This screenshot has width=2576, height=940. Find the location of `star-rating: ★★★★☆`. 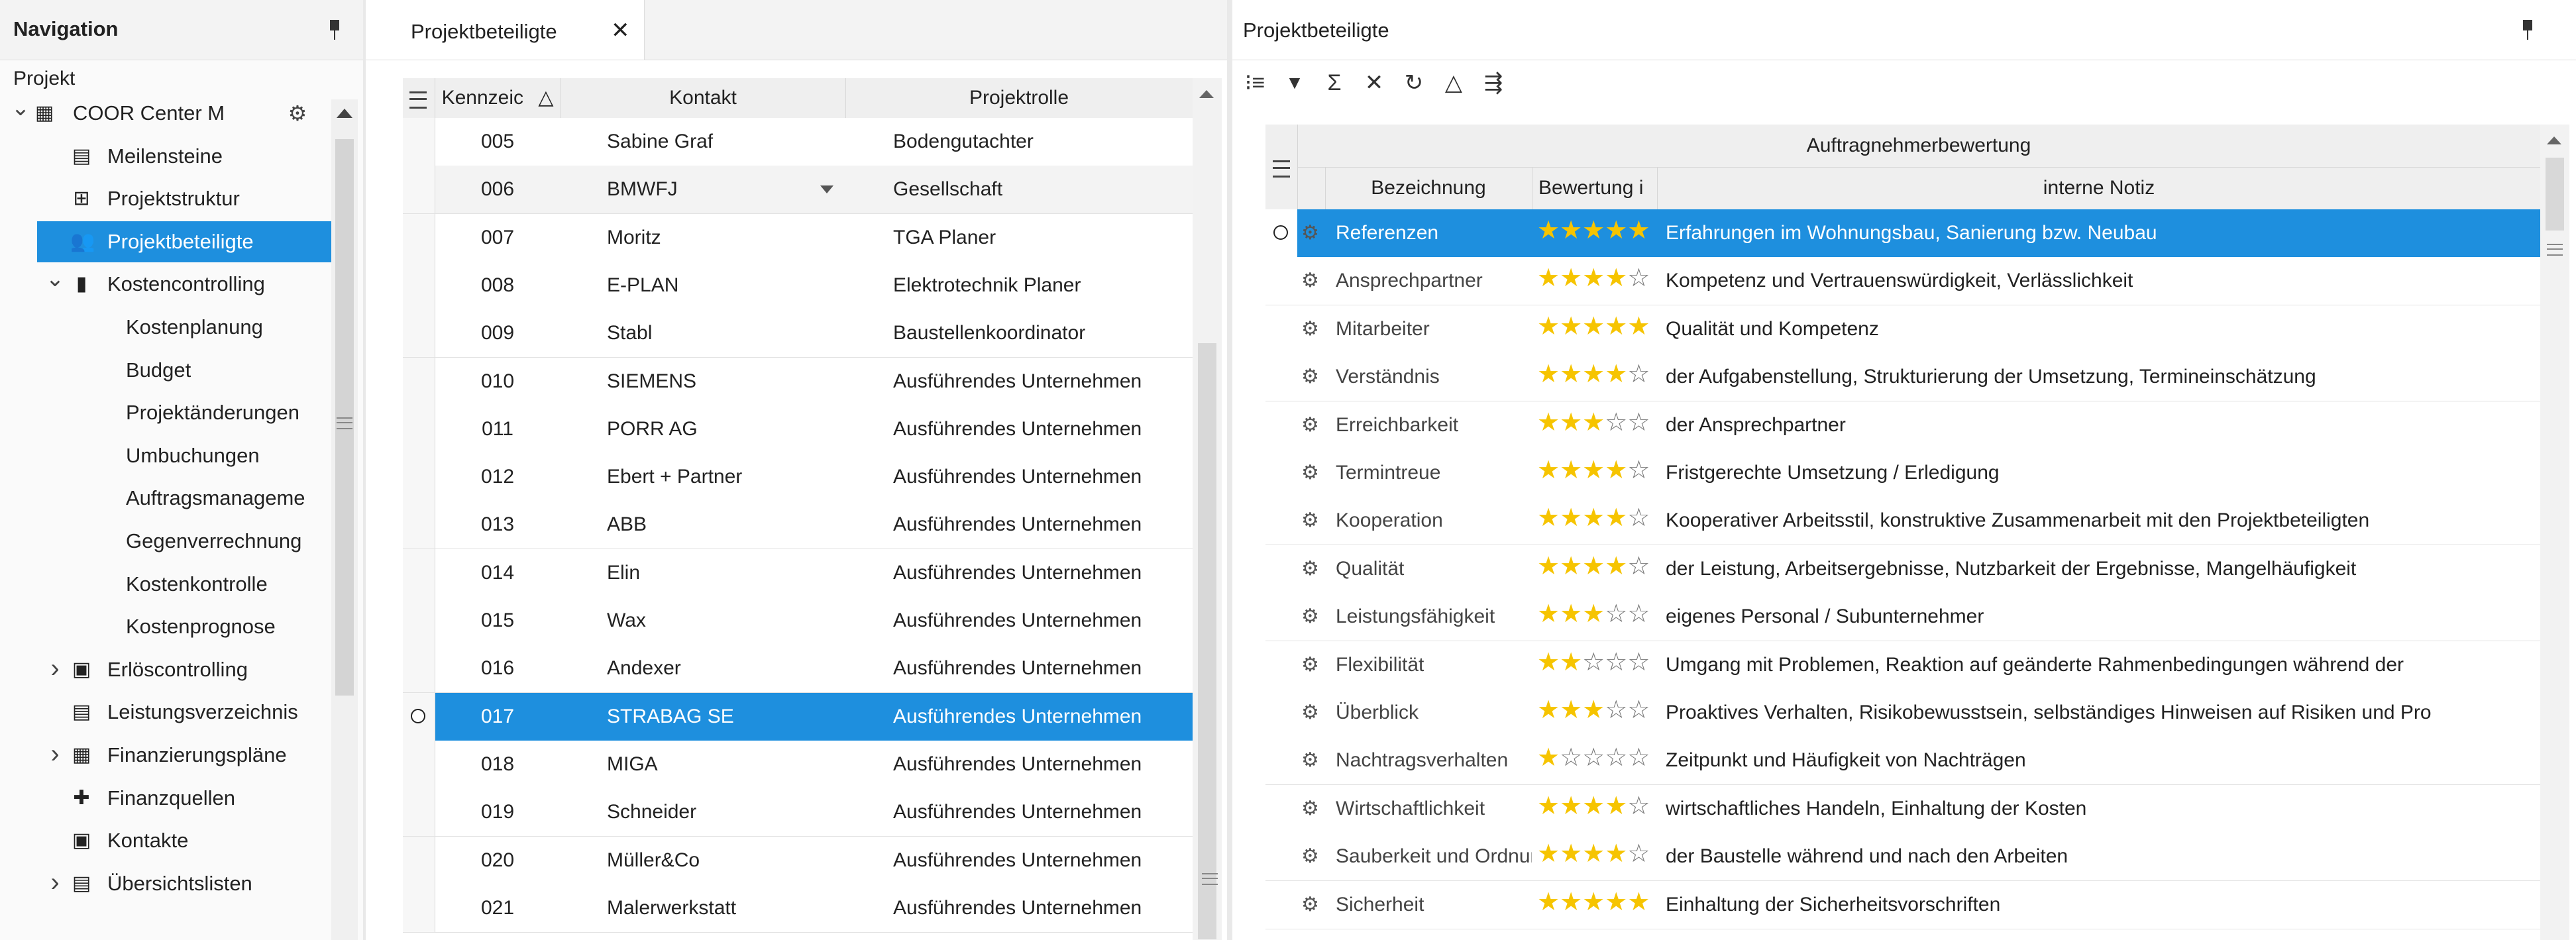

star-rating: ★★★★☆ is located at coordinates (1598, 569).